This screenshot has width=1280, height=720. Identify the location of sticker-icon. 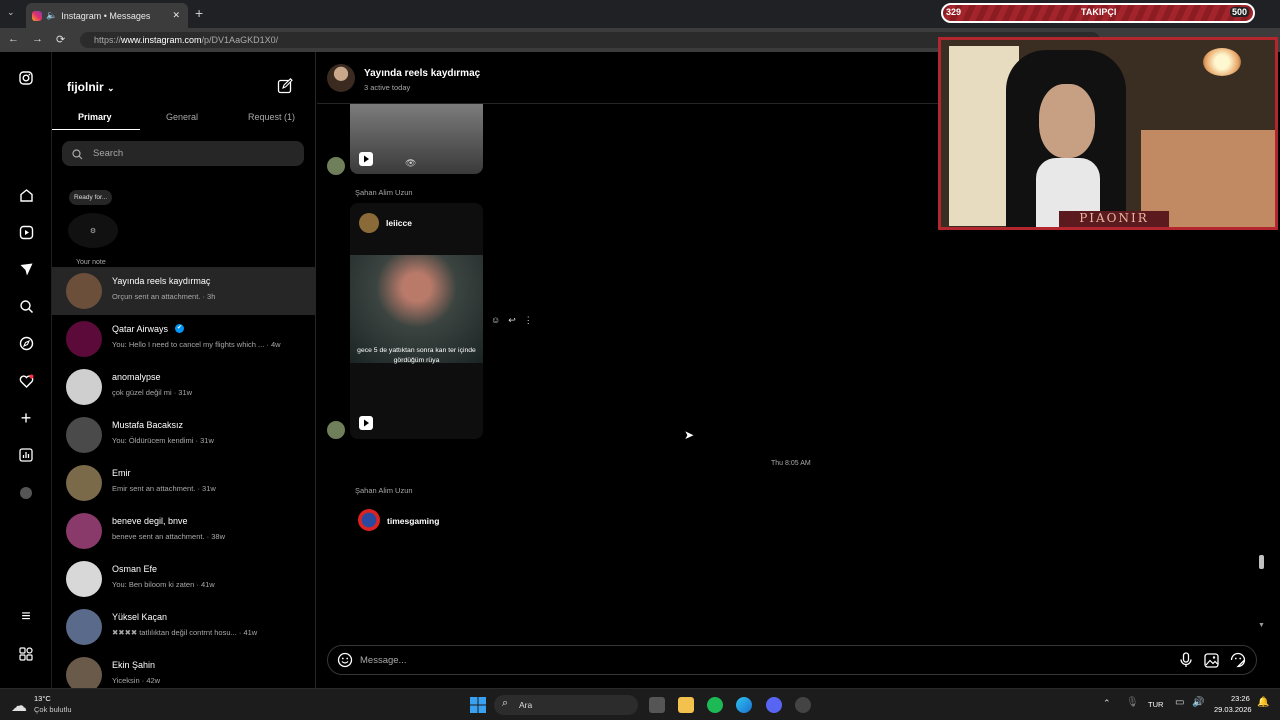
(1238, 662).